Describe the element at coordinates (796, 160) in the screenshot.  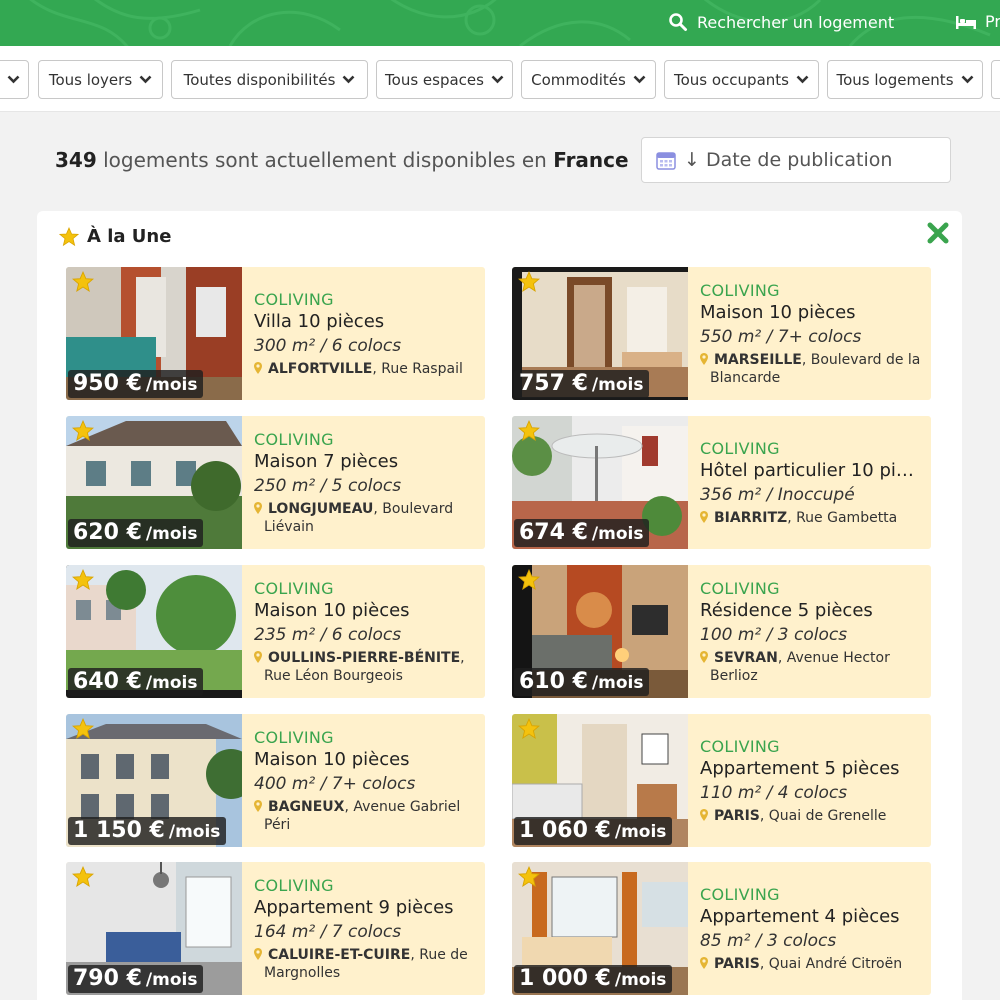
I see `sort-select: ↓ Date de publication` at that location.